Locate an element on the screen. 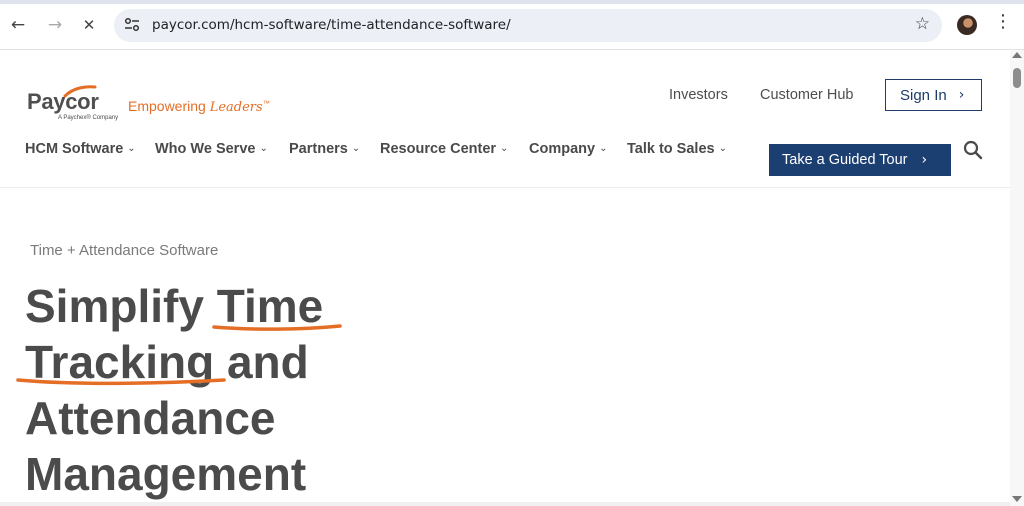  investors-link: Investors is located at coordinates (698, 95).